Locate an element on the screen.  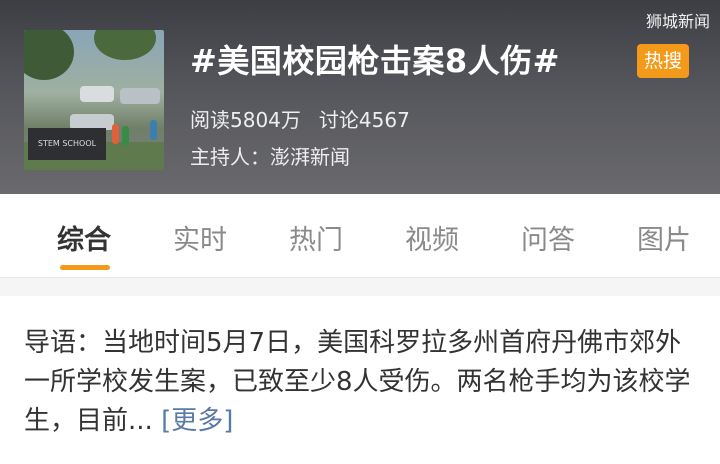
tab-video: 视频 is located at coordinates (432, 237).